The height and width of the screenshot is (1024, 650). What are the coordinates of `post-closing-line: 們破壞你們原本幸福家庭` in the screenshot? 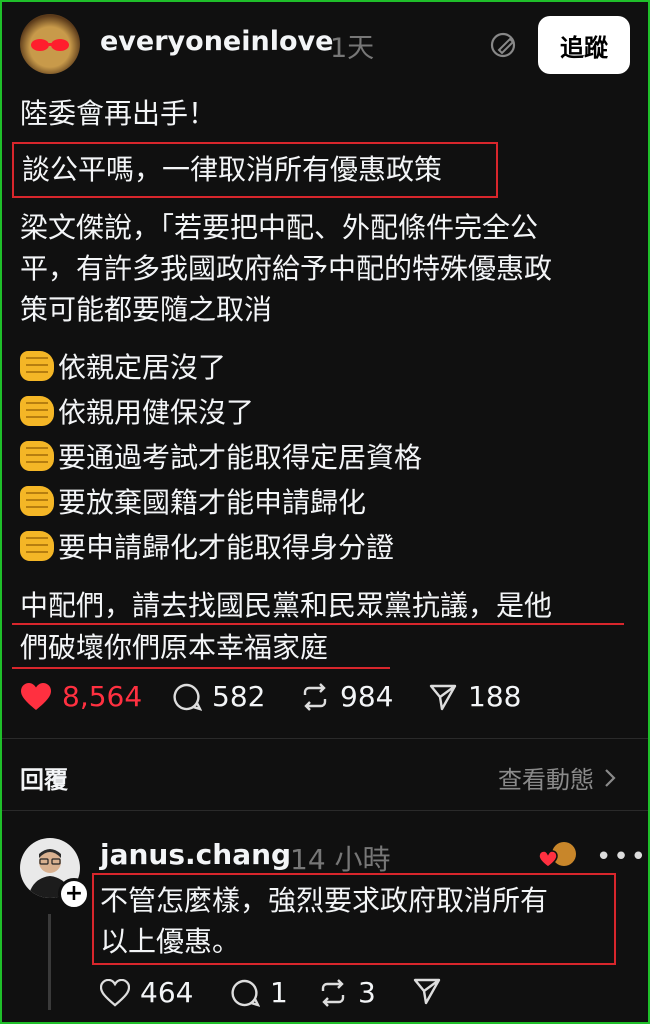 It's located at (174, 647).